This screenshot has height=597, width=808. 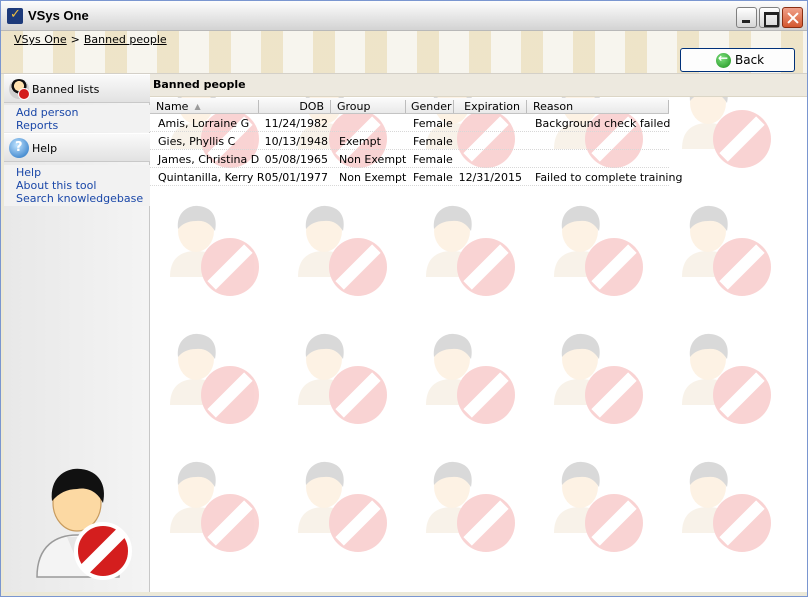 What do you see at coordinates (172, 106) in the screenshot?
I see `column-header-label: Name` at bounding box center [172, 106].